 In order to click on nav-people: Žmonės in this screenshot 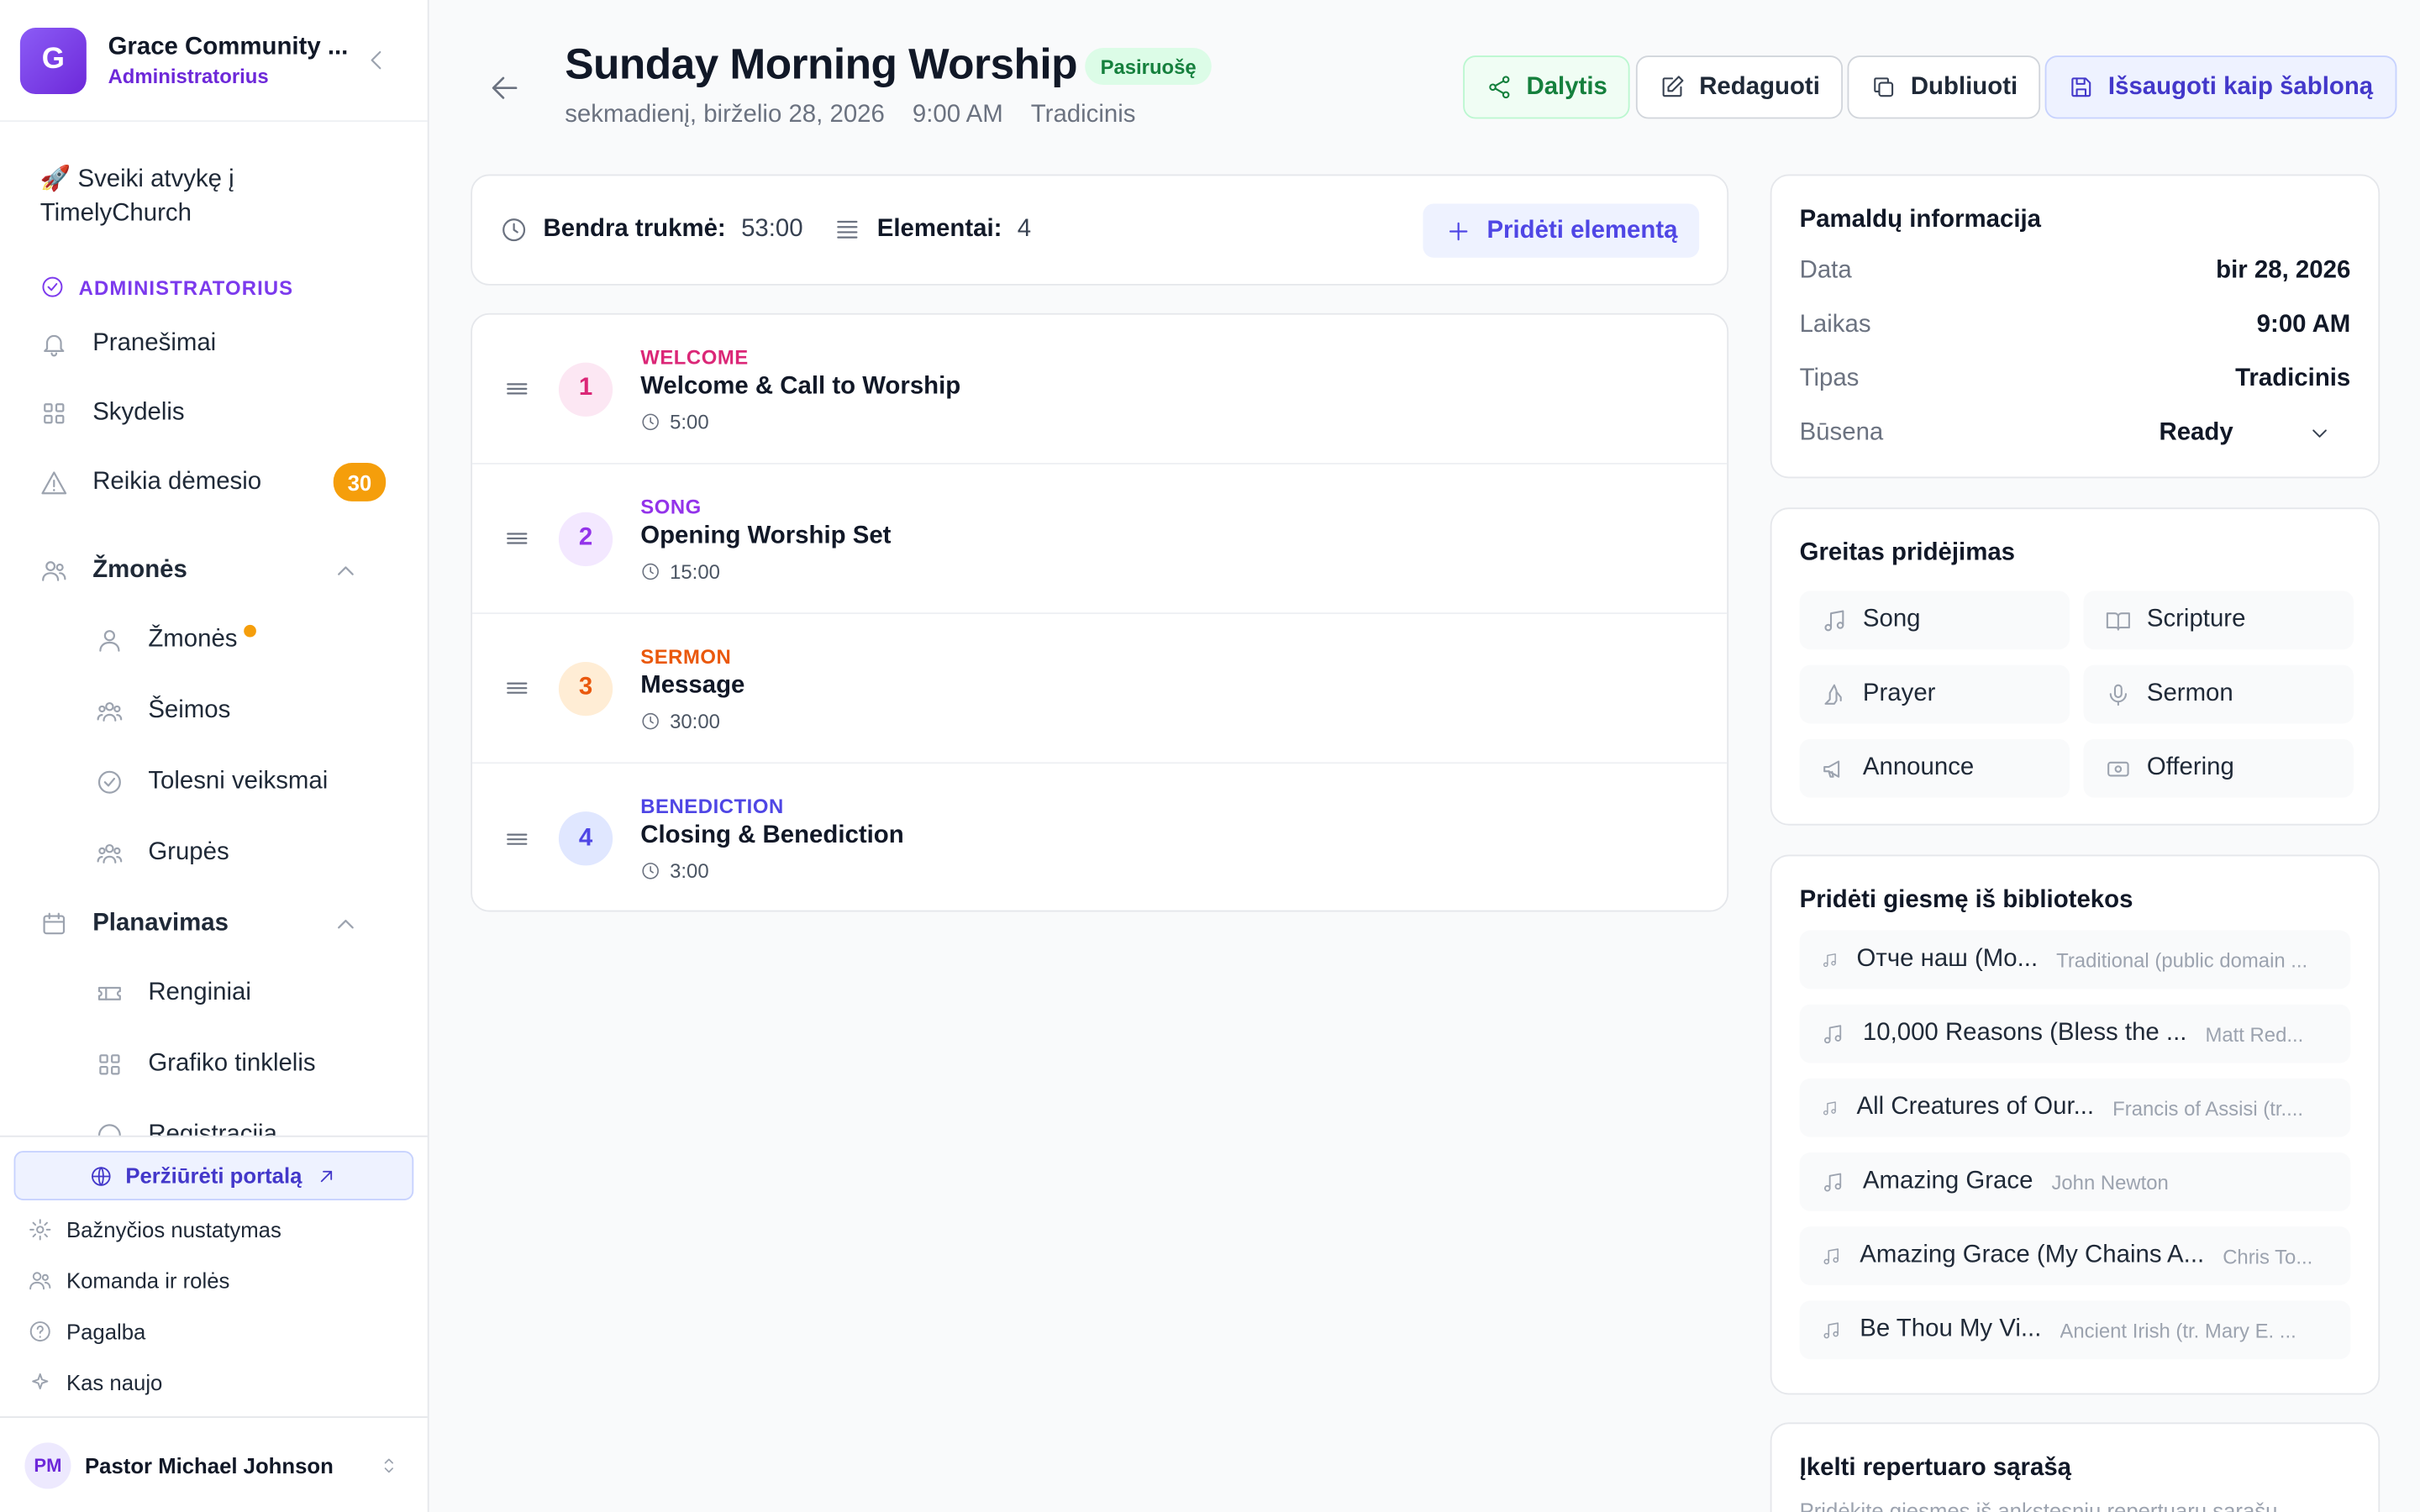, I will do `click(214, 640)`.